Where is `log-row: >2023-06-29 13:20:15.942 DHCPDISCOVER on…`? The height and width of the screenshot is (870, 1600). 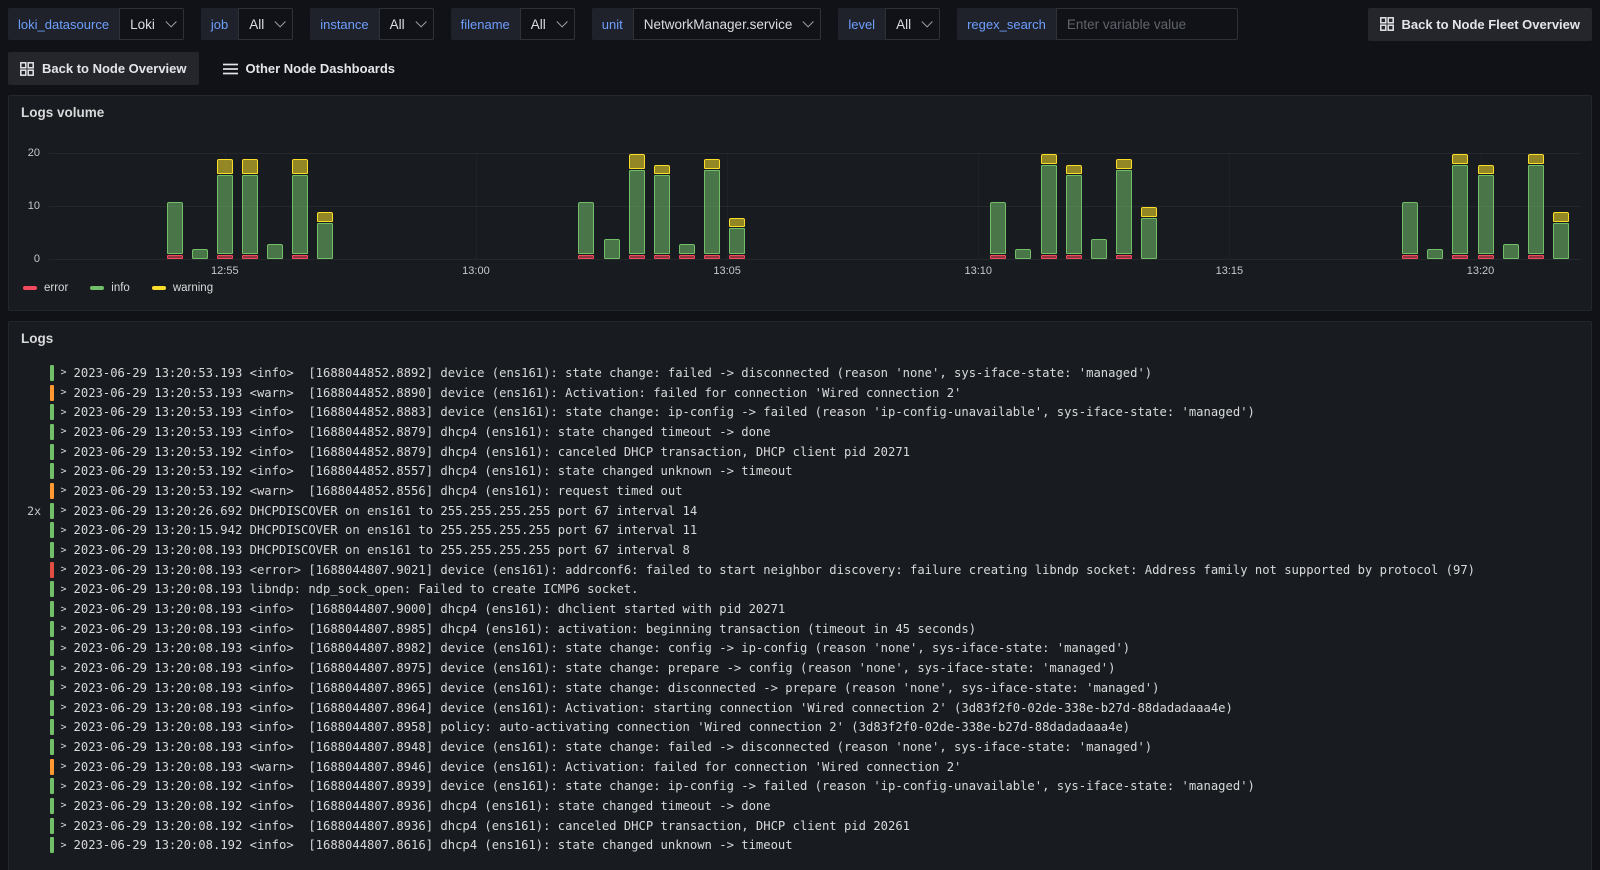 log-row: >2023-06-29 13:20:15.942 DHCPDISCOVER on… is located at coordinates (802, 531).